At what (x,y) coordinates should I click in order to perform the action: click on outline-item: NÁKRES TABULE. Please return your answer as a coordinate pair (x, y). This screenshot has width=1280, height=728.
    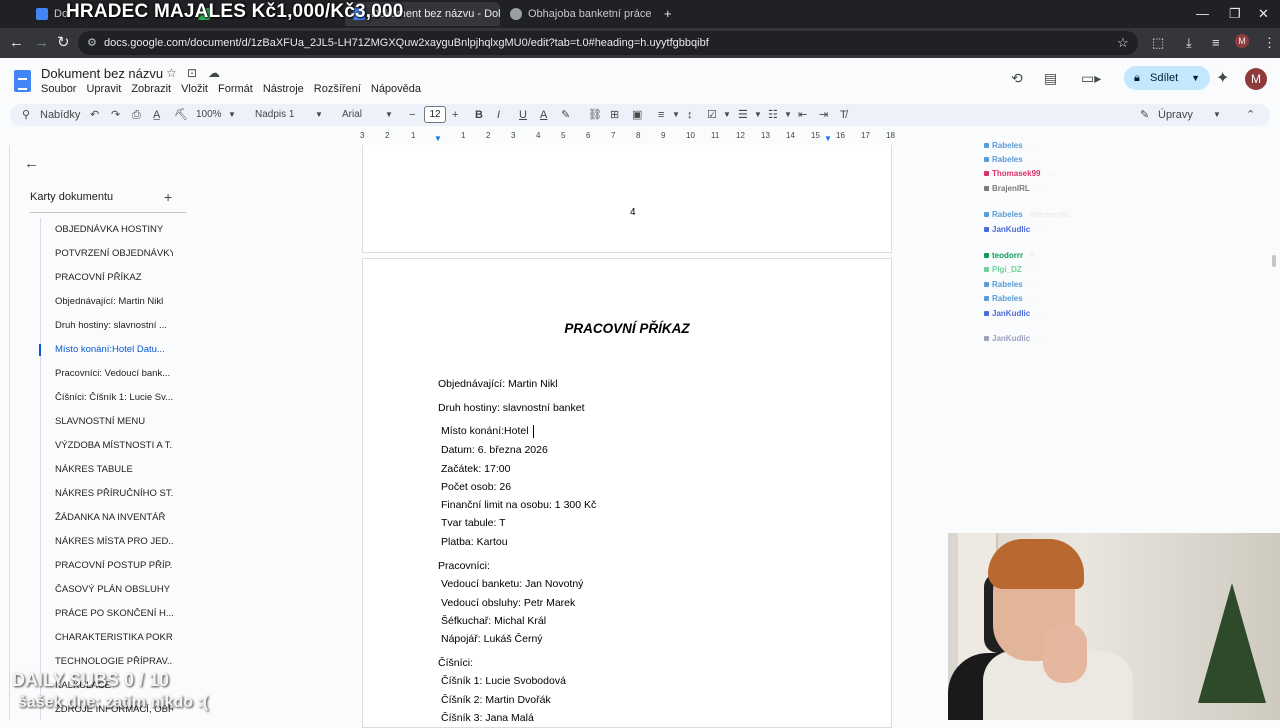
    Looking at the image, I should click on (114, 469).